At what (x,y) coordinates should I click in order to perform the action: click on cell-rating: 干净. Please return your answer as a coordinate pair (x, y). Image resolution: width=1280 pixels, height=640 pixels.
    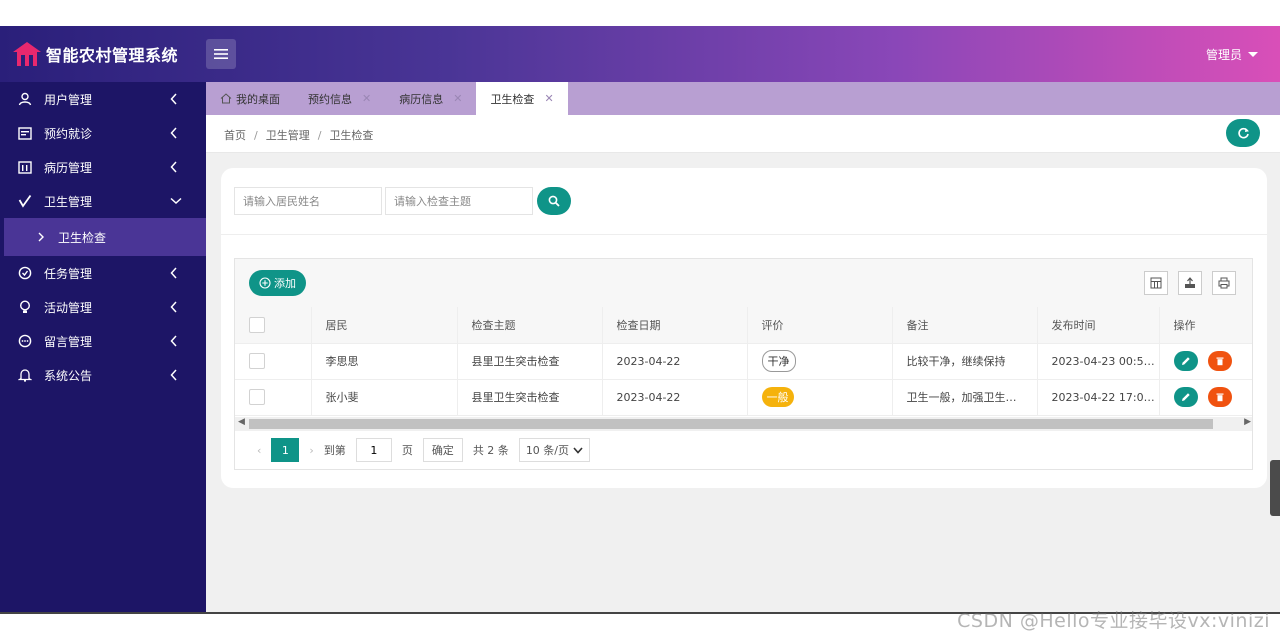
    Looking at the image, I should click on (820, 361).